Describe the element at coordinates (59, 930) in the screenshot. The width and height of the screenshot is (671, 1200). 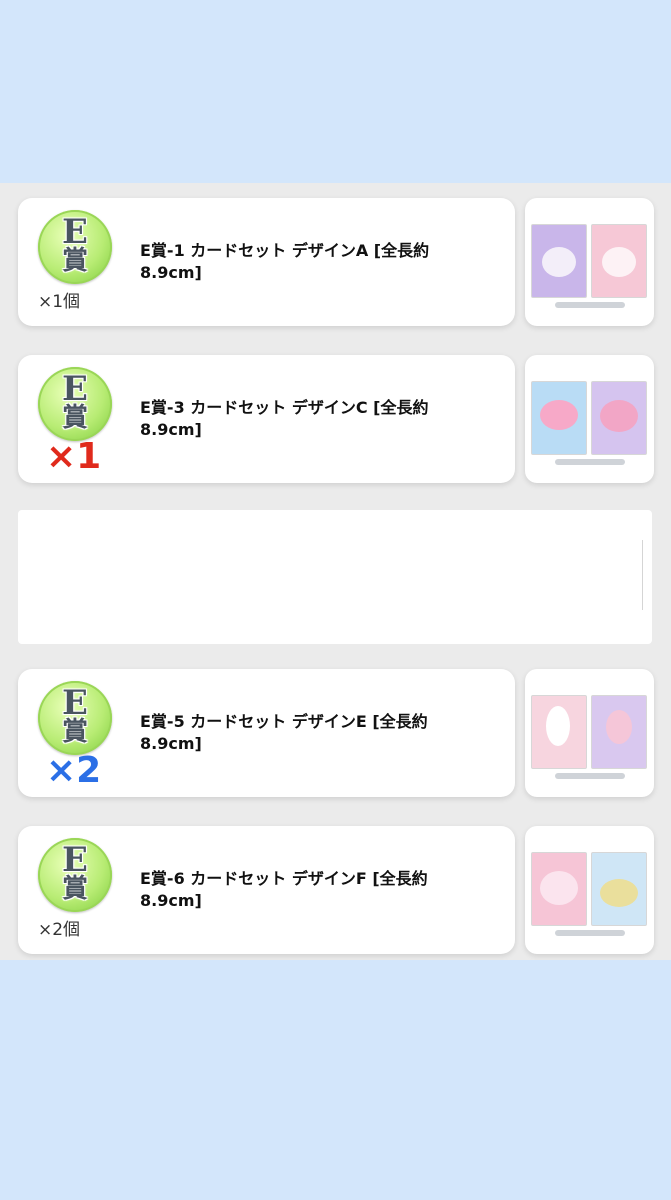
I see `quantity-label: ×2個` at that location.